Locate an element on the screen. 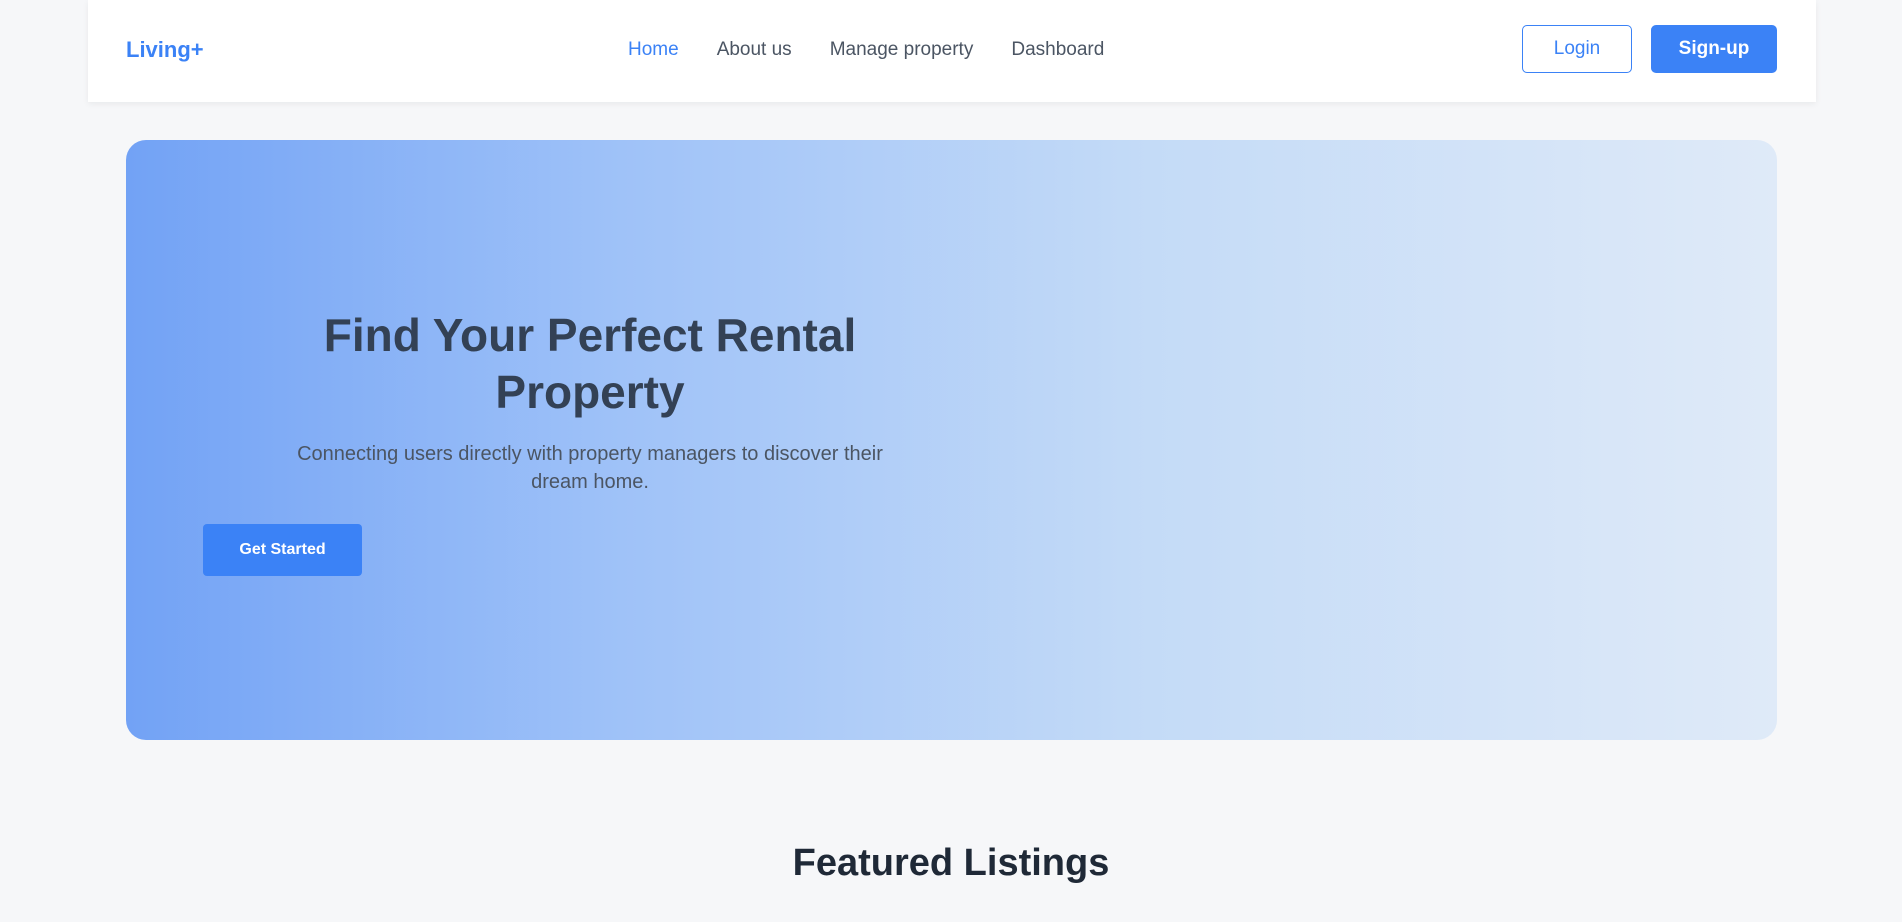 Image resolution: width=1902 pixels, height=922 pixels. signup-button: Sign-up is located at coordinates (1714, 49).